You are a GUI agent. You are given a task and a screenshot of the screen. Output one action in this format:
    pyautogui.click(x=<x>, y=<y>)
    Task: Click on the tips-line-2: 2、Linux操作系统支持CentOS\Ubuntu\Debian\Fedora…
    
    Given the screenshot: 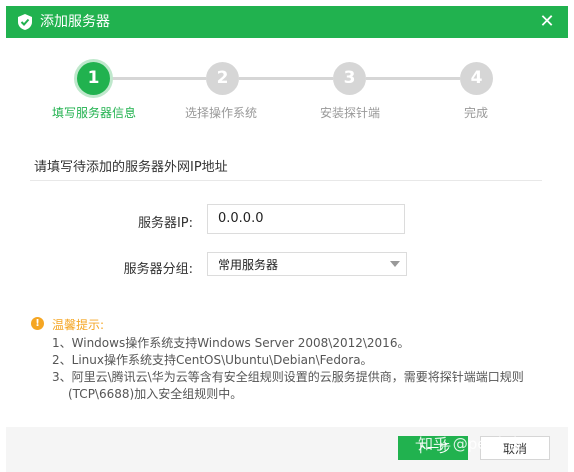 What is the action you would take?
    pyautogui.click(x=212, y=360)
    